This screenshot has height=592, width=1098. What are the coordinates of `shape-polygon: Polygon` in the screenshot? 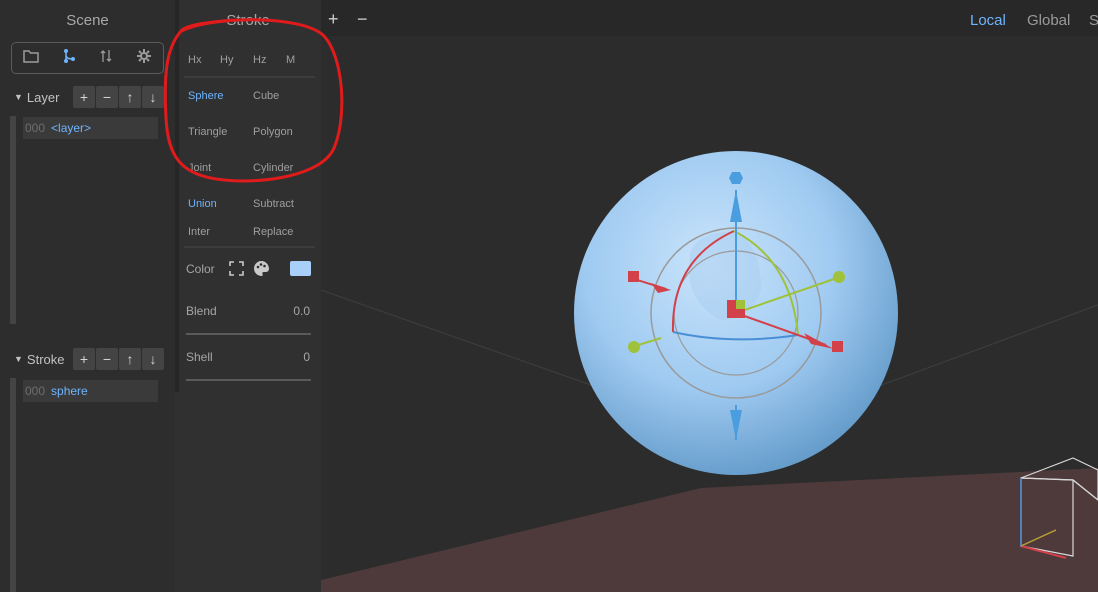 It's located at (273, 132).